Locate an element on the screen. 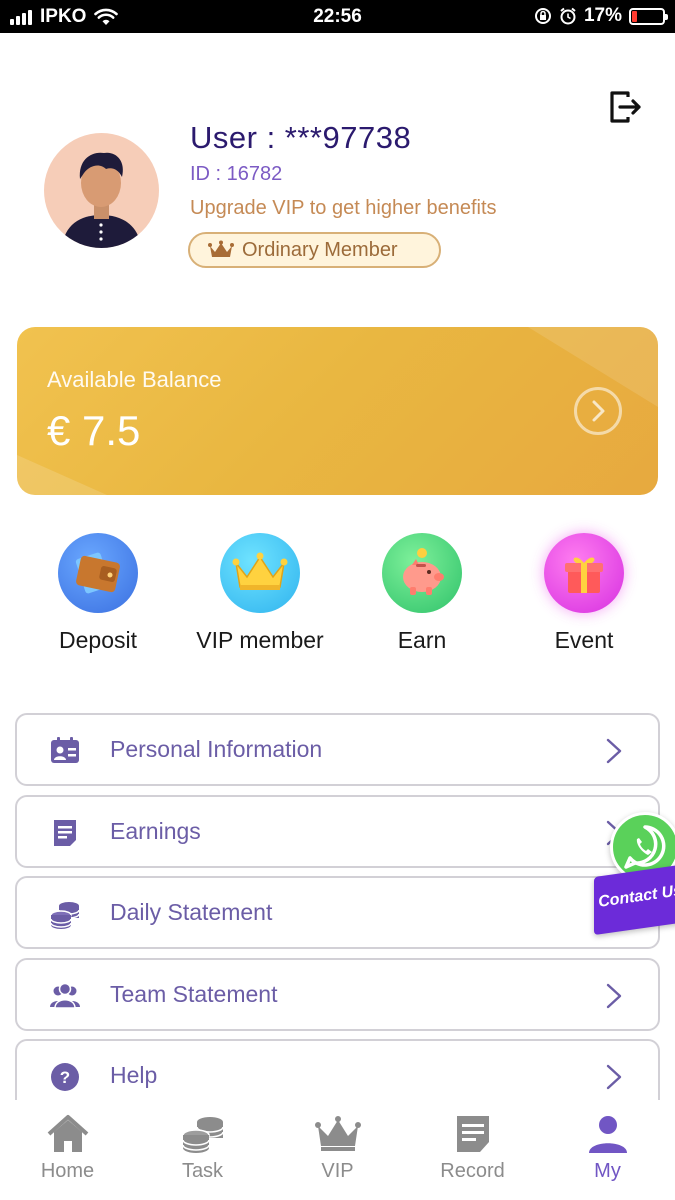 Image resolution: width=675 pixels, height=1200 pixels. battery-percent: 17% is located at coordinates (602, 15).